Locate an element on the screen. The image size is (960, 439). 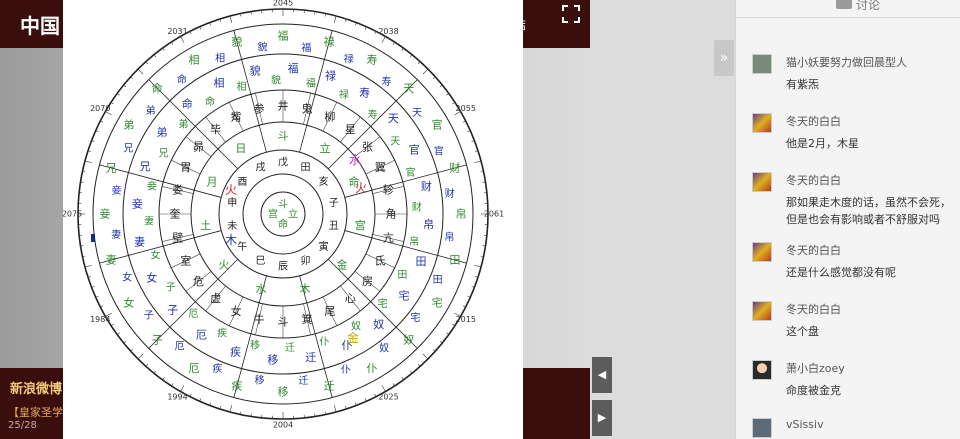
palace-ring-label: 女 is located at coordinates (156, 255).